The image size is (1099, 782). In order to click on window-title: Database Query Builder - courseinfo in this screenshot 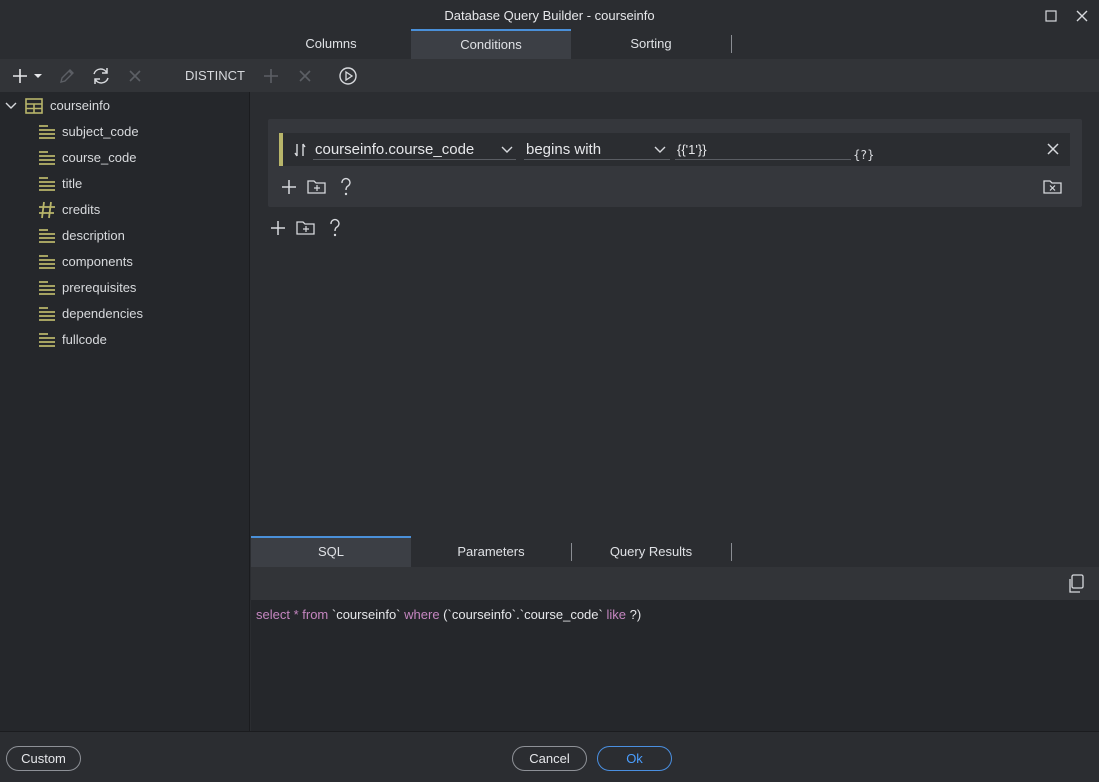, I will do `click(549, 15)`.